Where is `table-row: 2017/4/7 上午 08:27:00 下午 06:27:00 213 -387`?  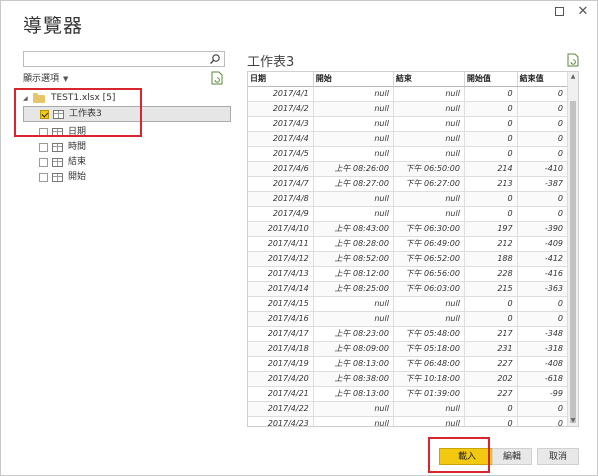 table-row: 2017/4/7 上午 08:27:00 下午 06:27:00 213 -387 is located at coordinates (408, 184).